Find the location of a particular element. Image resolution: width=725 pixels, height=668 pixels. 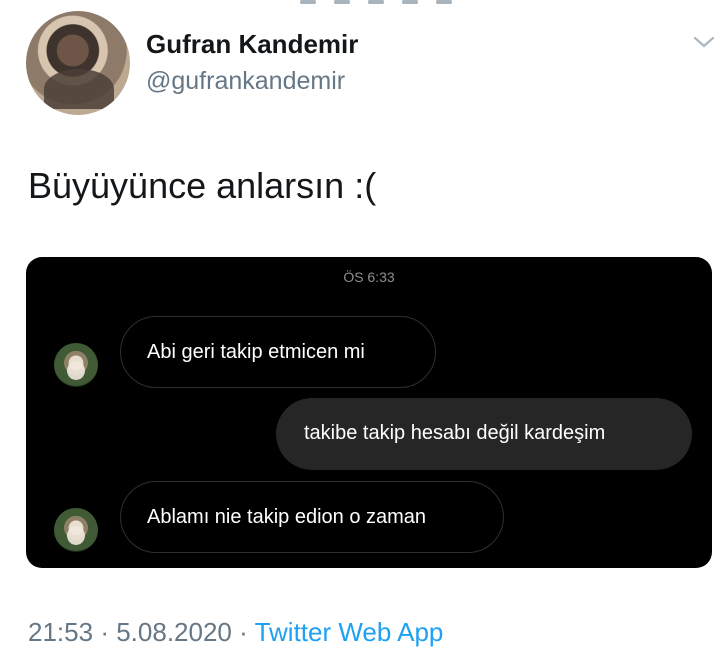

previous-tweet-fragment is located at coordinates (410, 2).